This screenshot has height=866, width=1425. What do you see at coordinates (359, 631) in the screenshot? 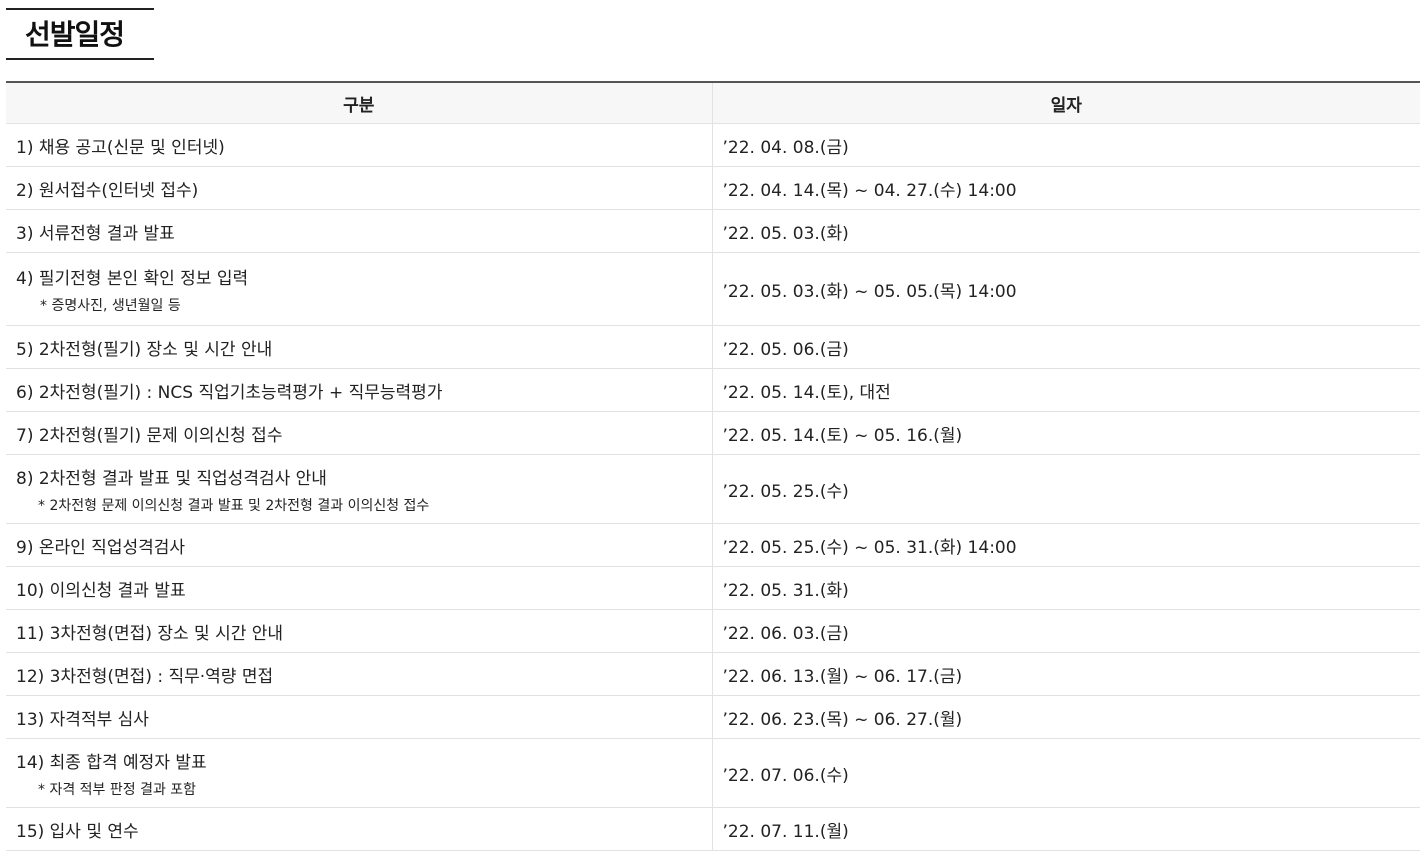
I see `row-item-cell: 11) 3차전형(면접) 장소 및 시간 안내` at bounding box center [359, 631].